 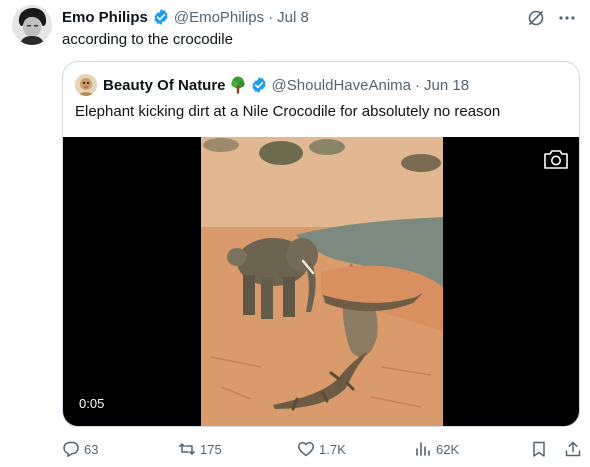 I want to click on tweet-top-actions, so click(x=551, y=18).